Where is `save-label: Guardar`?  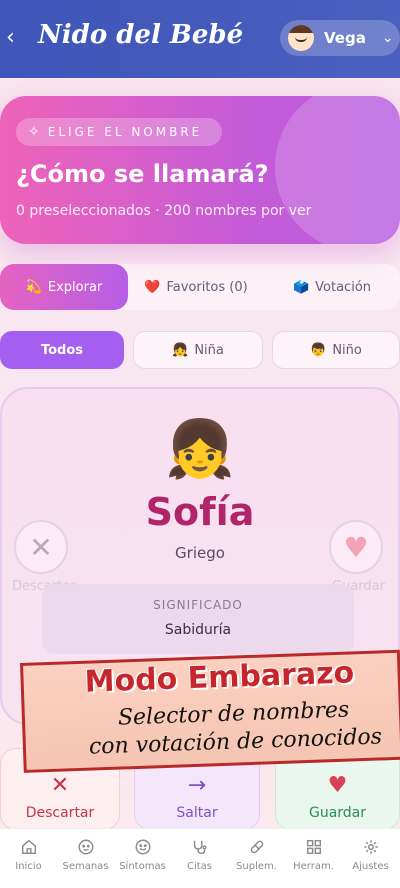 save-label: Guardar is located at coordinates (337, 813).